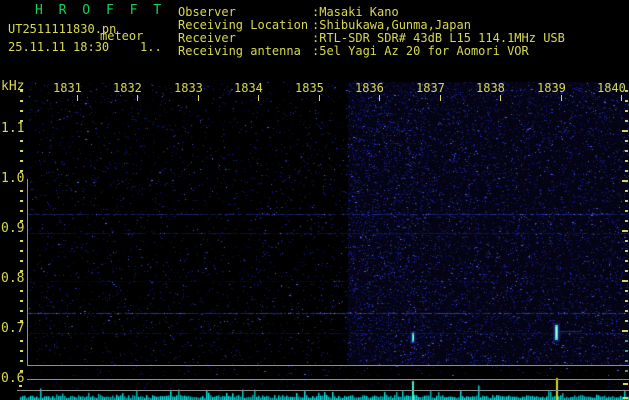  Describe the element at coordinates (430, 88) in the screenshot. I see `time-label-1837: 1837` at that location.